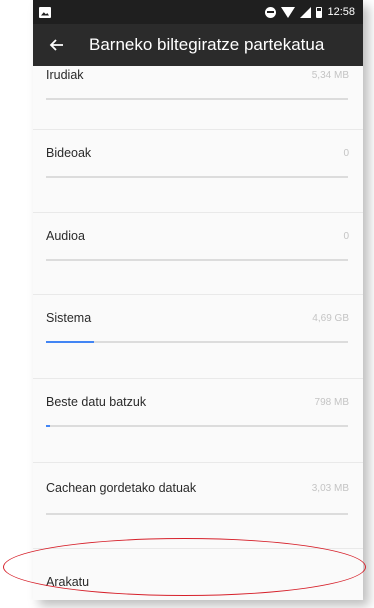 Image resolution: width=374 pixels, height=608 pixels. Describe the element at coordinates (330, 488) in the screenshot. I see `item-size: 3,03 MB` at that location.